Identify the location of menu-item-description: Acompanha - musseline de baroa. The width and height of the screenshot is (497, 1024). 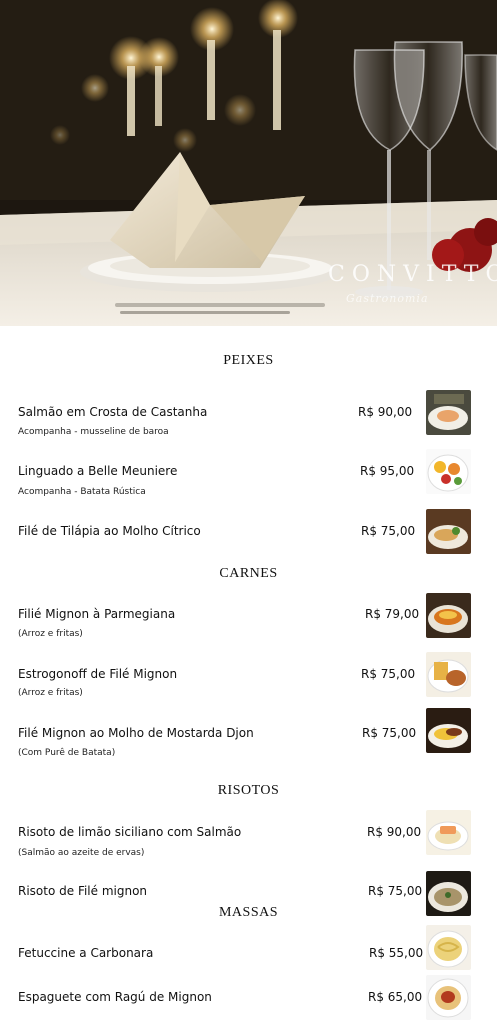
(93, 432).